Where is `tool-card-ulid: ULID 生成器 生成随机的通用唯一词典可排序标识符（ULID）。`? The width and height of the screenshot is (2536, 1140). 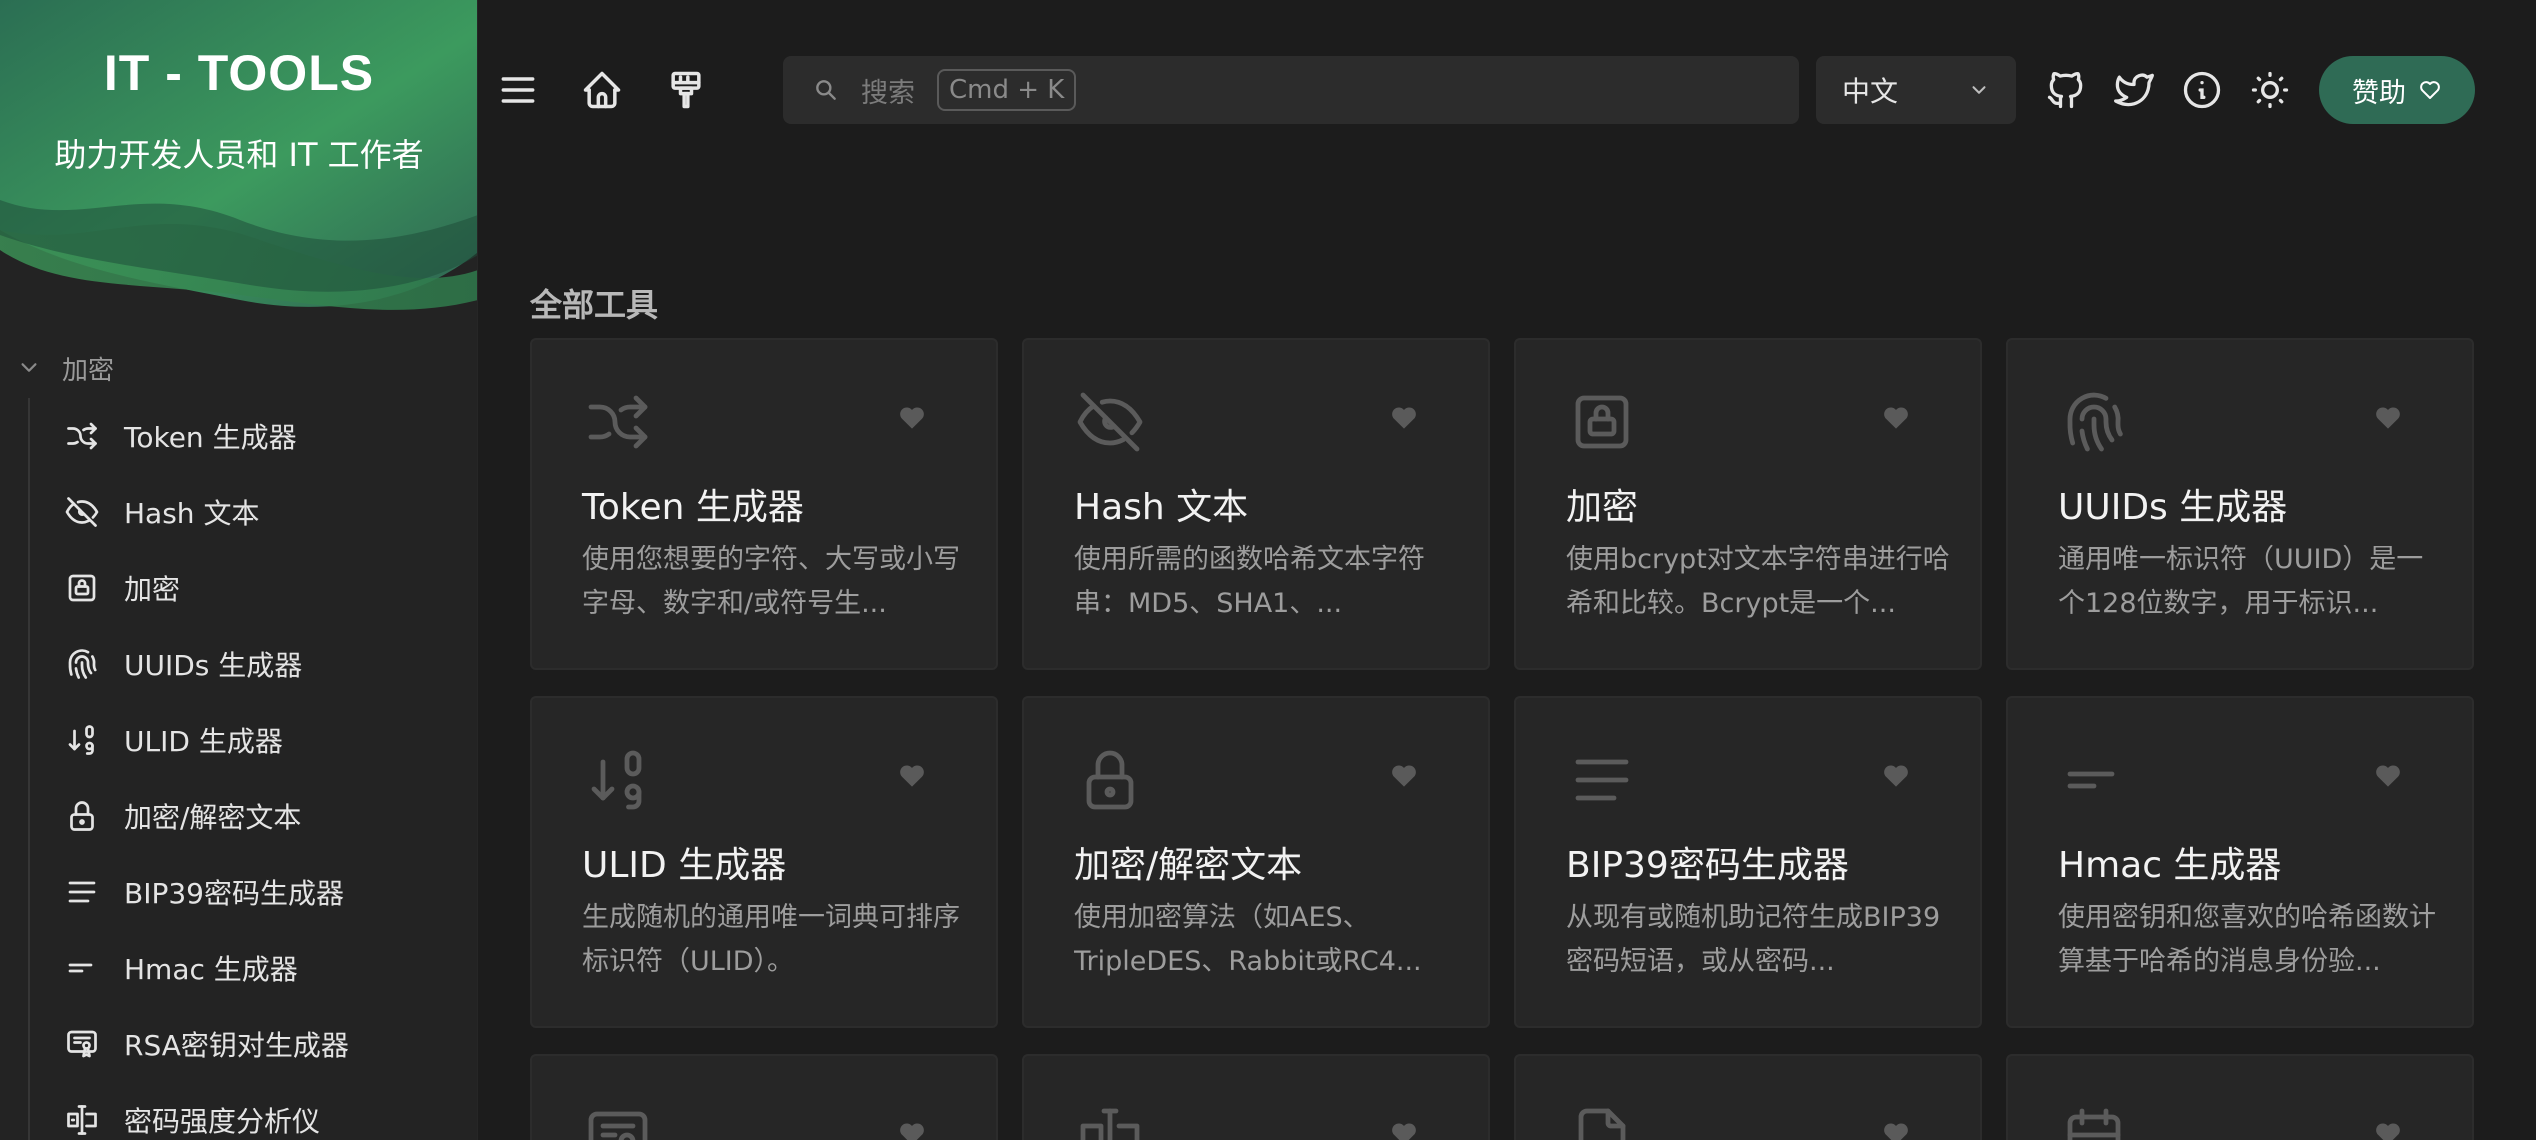 tool-card-ulid: ULID 生成器 生成随机的通用唯一词典可排序标识符（ULID）。 is located at coordinates (764, 862).